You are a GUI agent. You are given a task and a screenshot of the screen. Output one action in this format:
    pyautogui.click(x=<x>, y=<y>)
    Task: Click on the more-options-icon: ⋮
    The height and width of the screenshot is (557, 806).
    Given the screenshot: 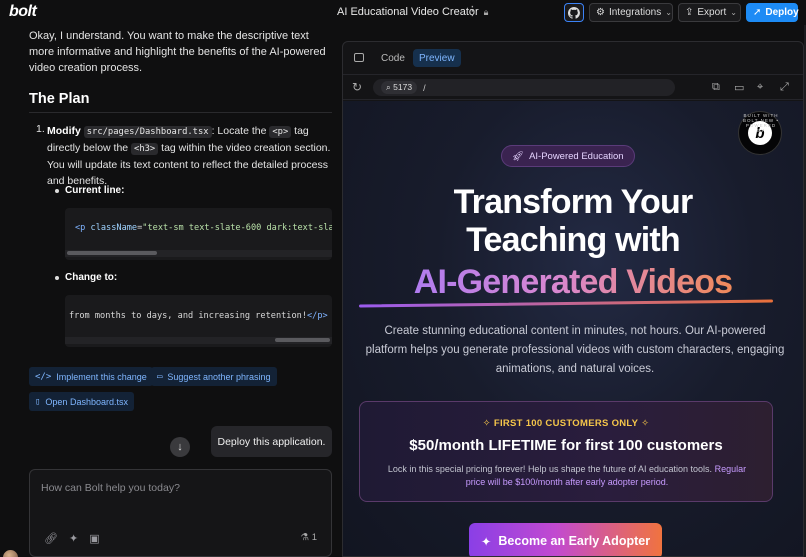 What is the action you would take?
    pyautogui.click(x=472, y=11)
    